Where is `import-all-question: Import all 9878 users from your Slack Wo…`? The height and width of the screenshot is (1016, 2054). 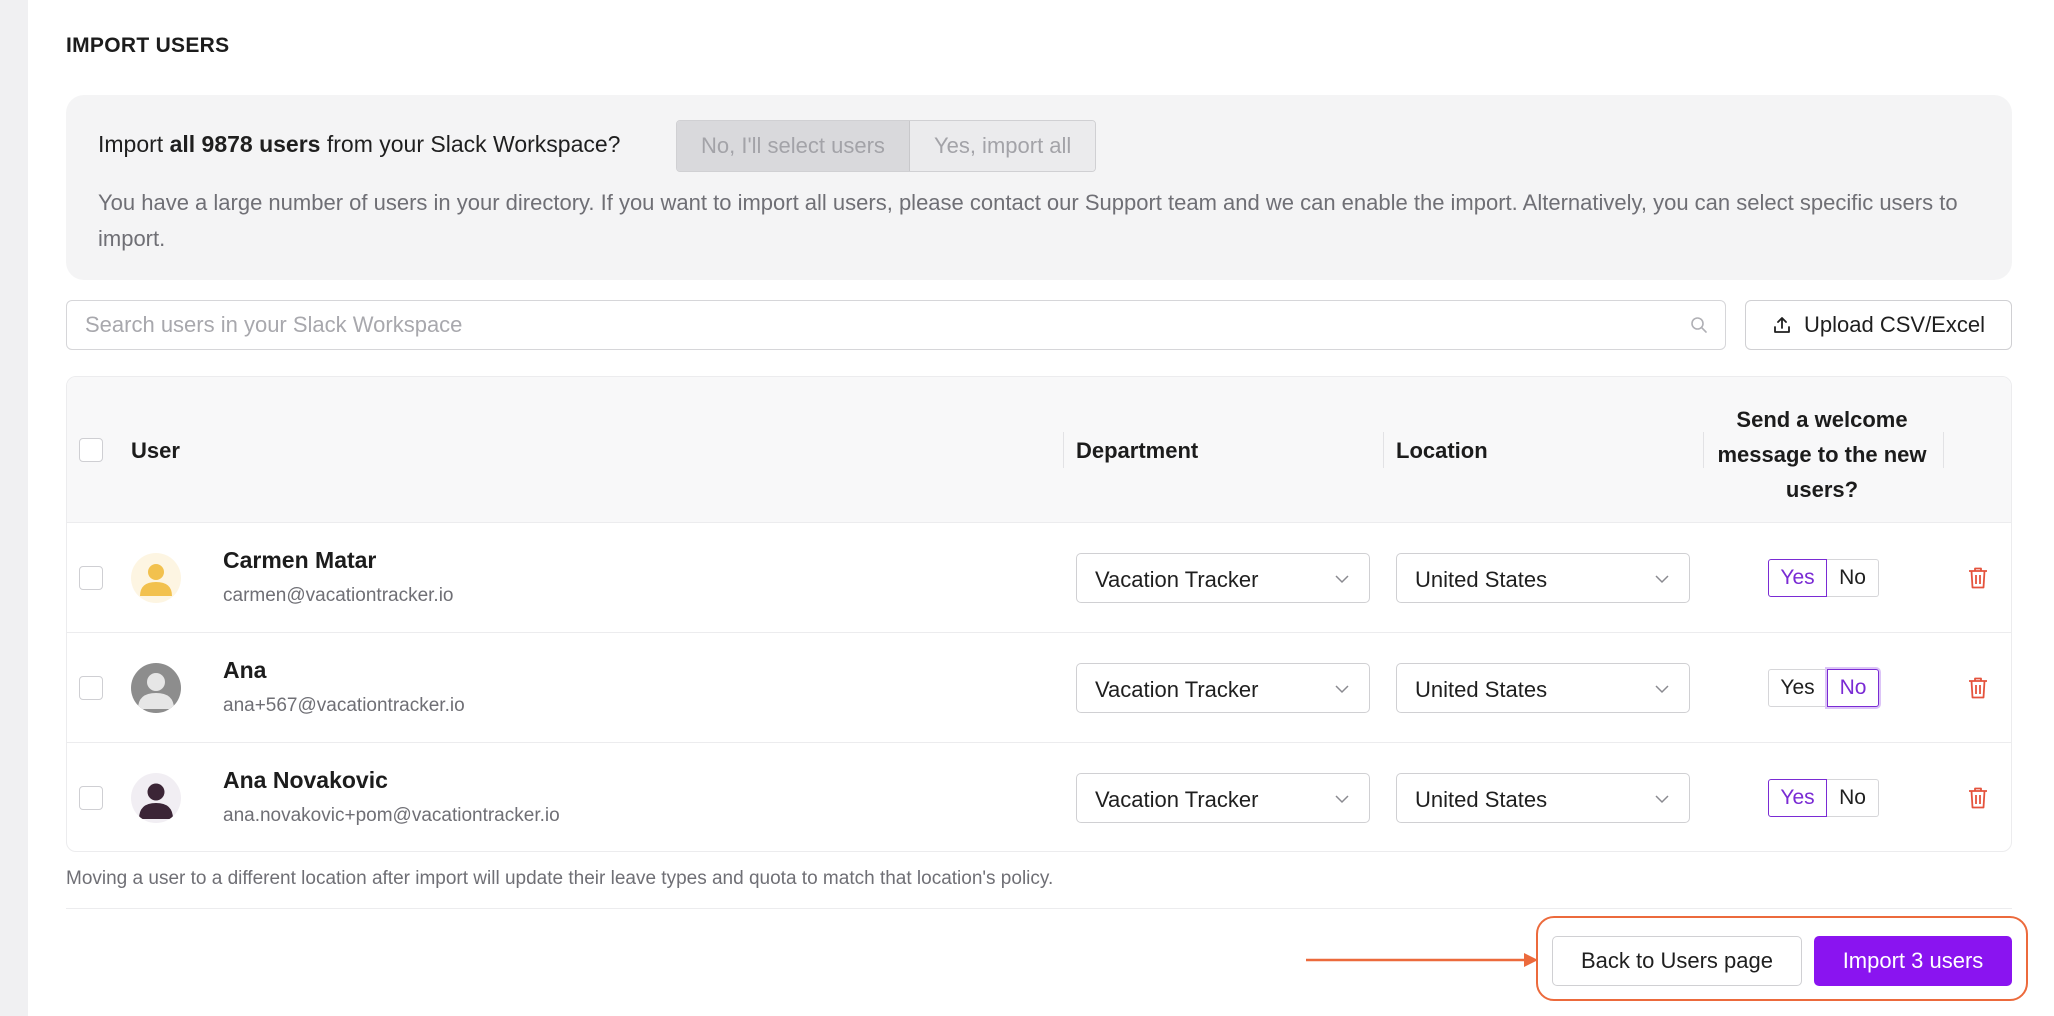
import-all-question: Import all 9878 users from your Slack Wo… is located at coordinates (359, 144).